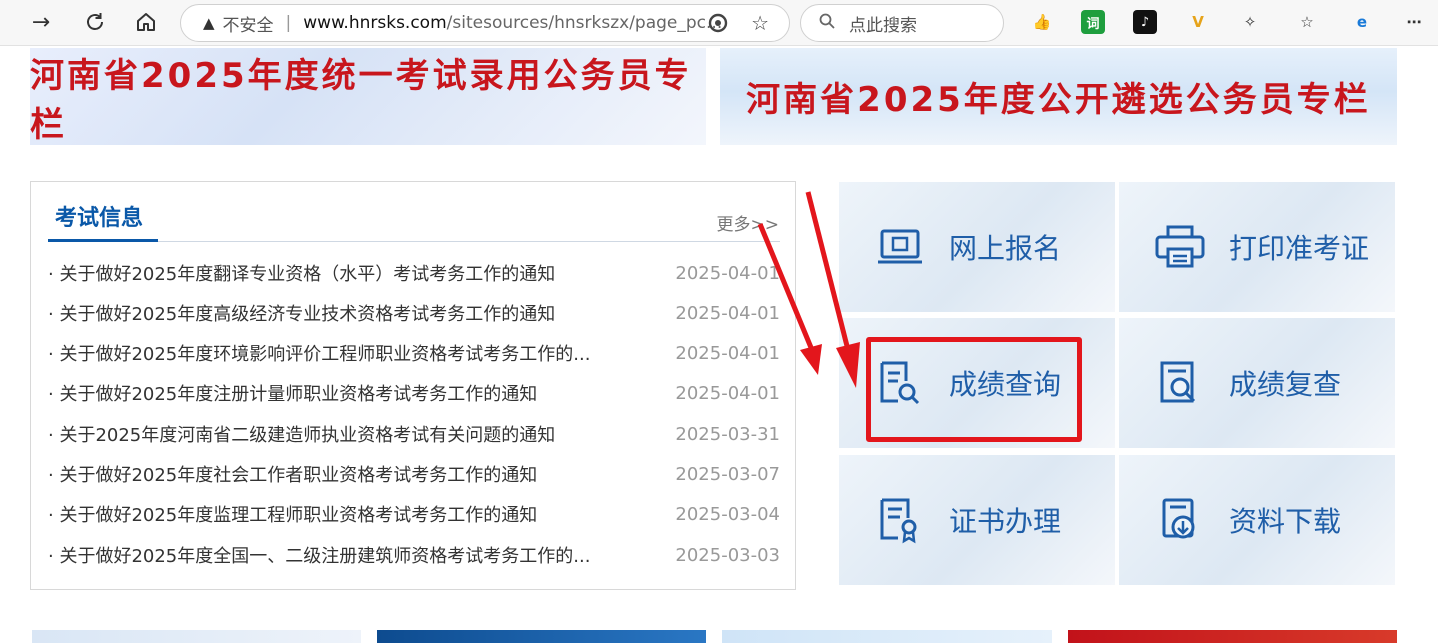 The height and width of the screenshot is (643, 1438). I want to click on news-item-title: · 关于2025年度河南省二级建造师执业资格考试有关问题的通知, so click(359, 434).